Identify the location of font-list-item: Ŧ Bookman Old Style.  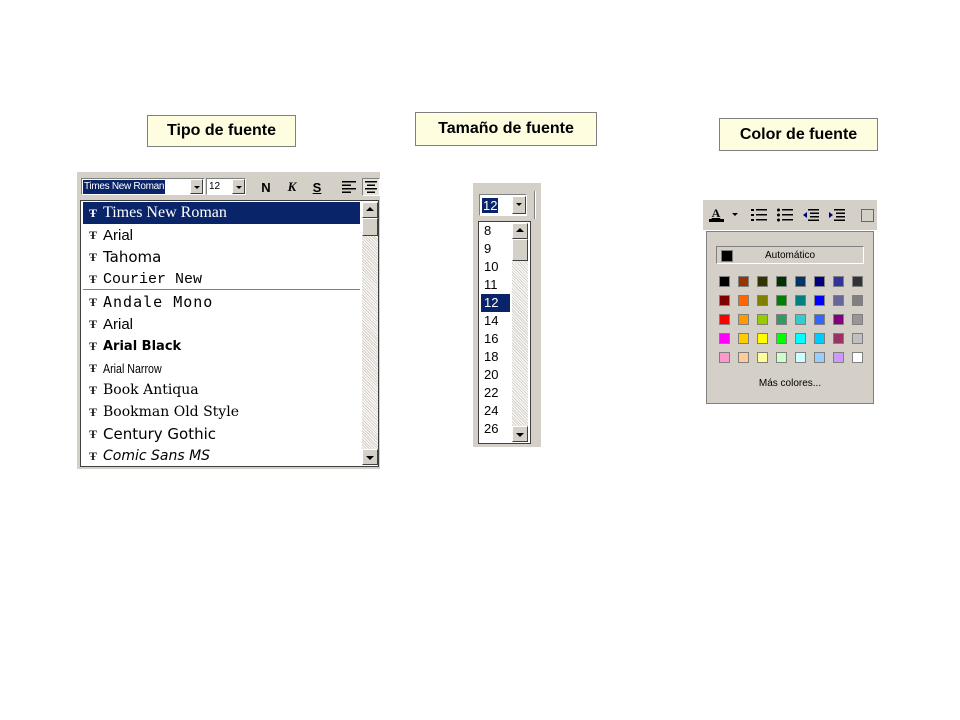
(221, 412).